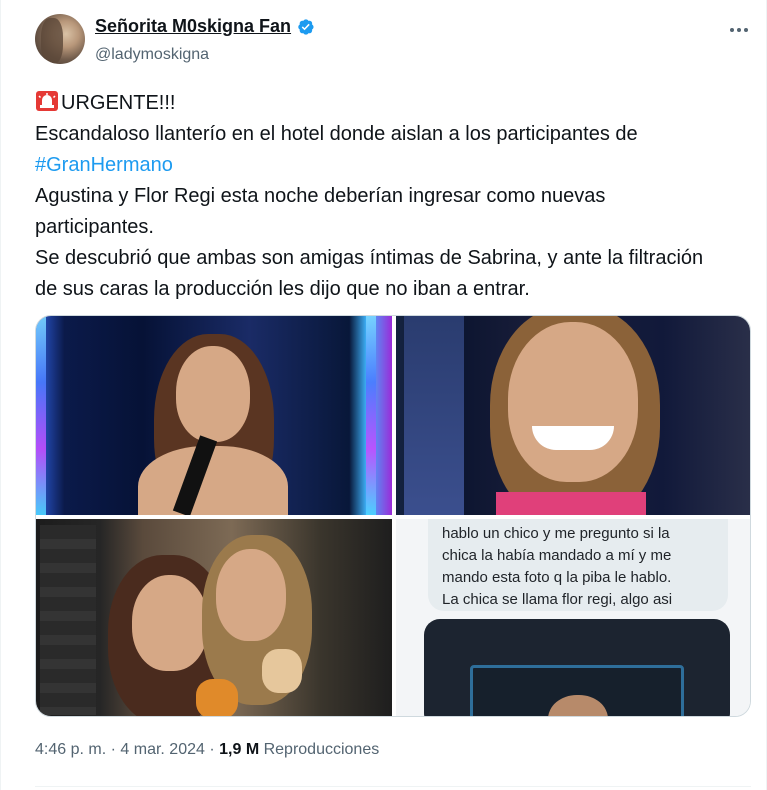 This screenshot has width=767, height=790. Describe the element at coordinates (239, 749) in the screenshot. I see `views-count: 1,9 M` at that location.